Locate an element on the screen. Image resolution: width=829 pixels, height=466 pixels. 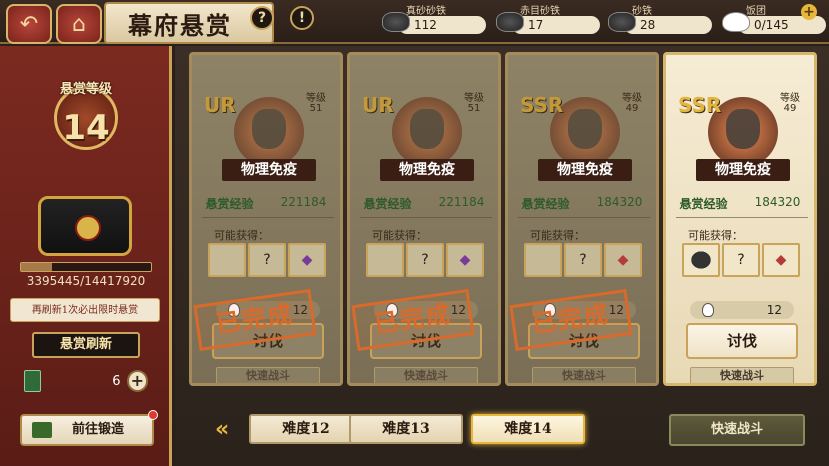
resource-chimu: 赤目砂铁 17 is located at coordinates (545, 20).